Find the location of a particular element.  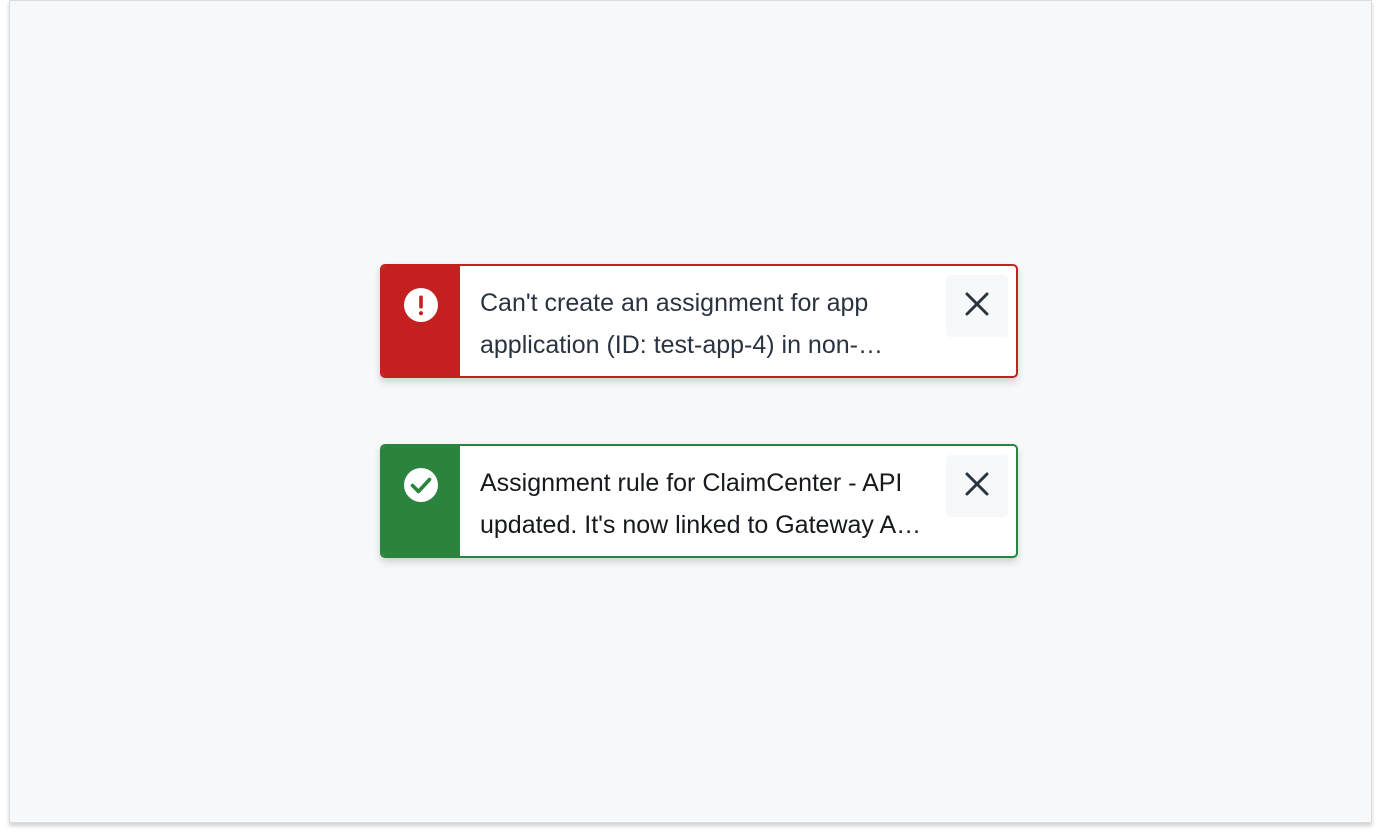

check-circle-icon is located at coordinates (421, 485).